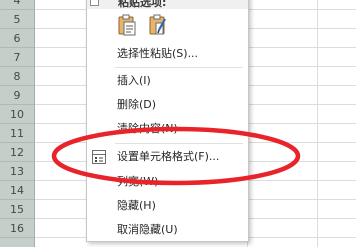 The image size is (356, 247). Describe the element at coordinates (159, 25) in the screenshot. I see `paste-formulas-icon` at that location.